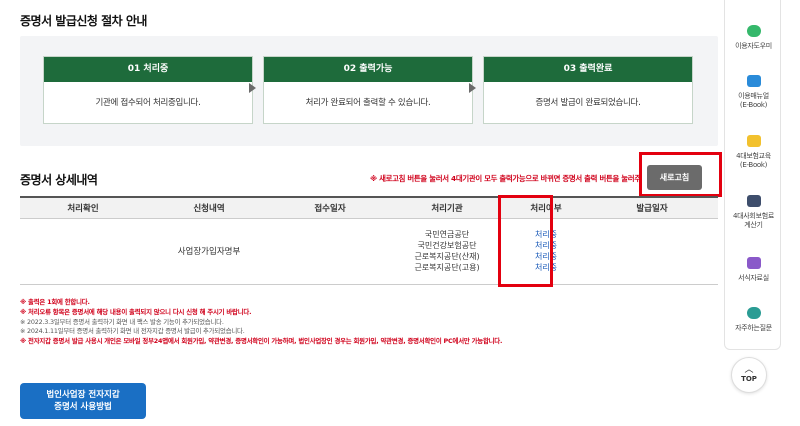 This screenshot has height=426, width=800. Describe the element at coordinates (753, 320) in the screenshot. I see `sidebar-item-faq: 자주하는질문` at that location.